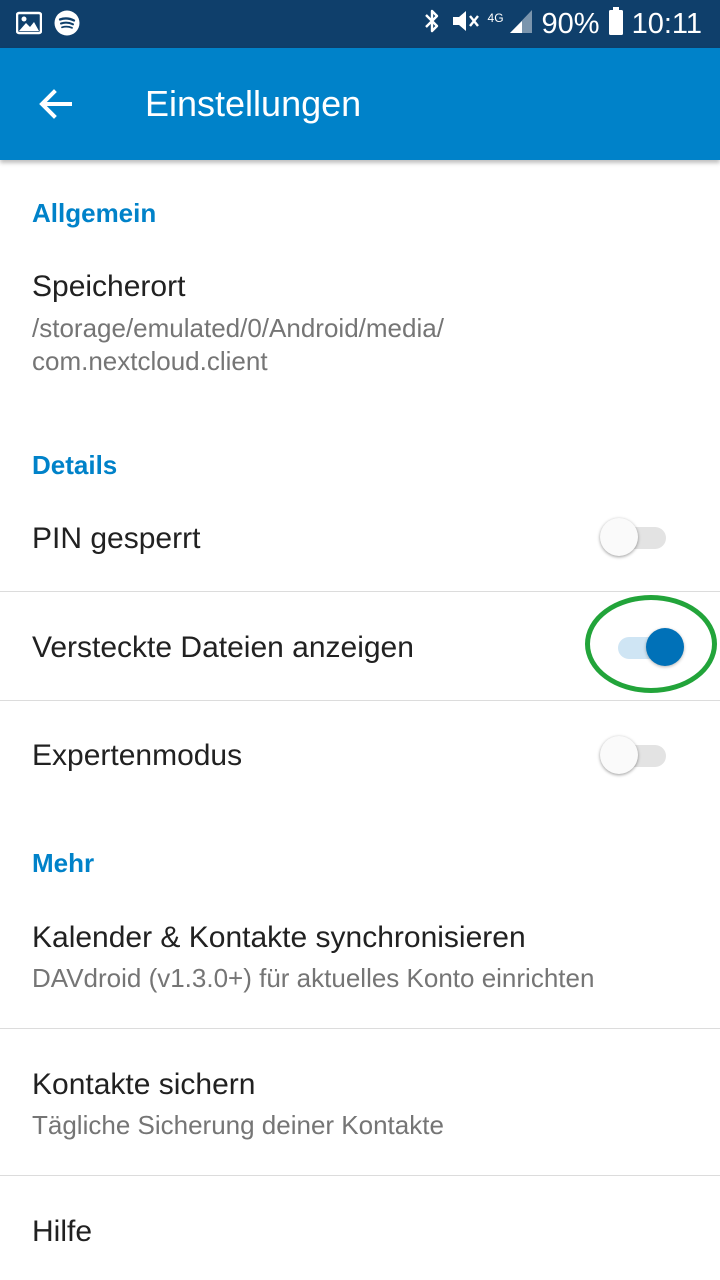  Describe the element at coordinates (75, 465) in the screenshot. I see `section-header-details: Details` at that location.